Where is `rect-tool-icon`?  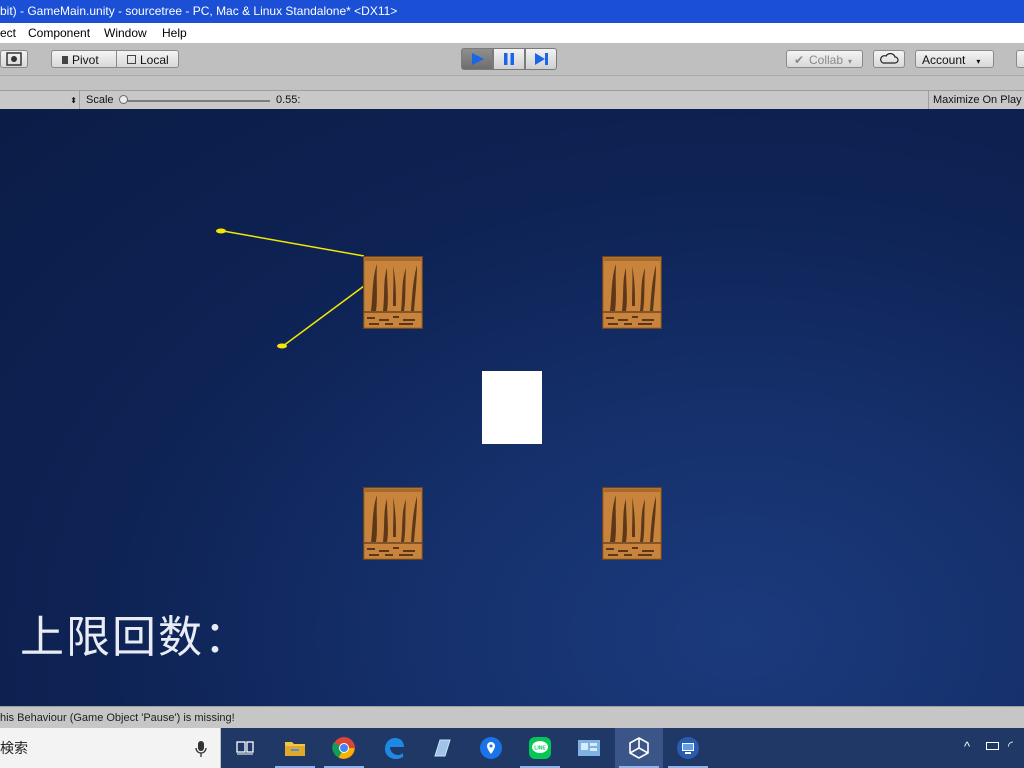
rect-tool-icon is located at coordinates (14, 59).